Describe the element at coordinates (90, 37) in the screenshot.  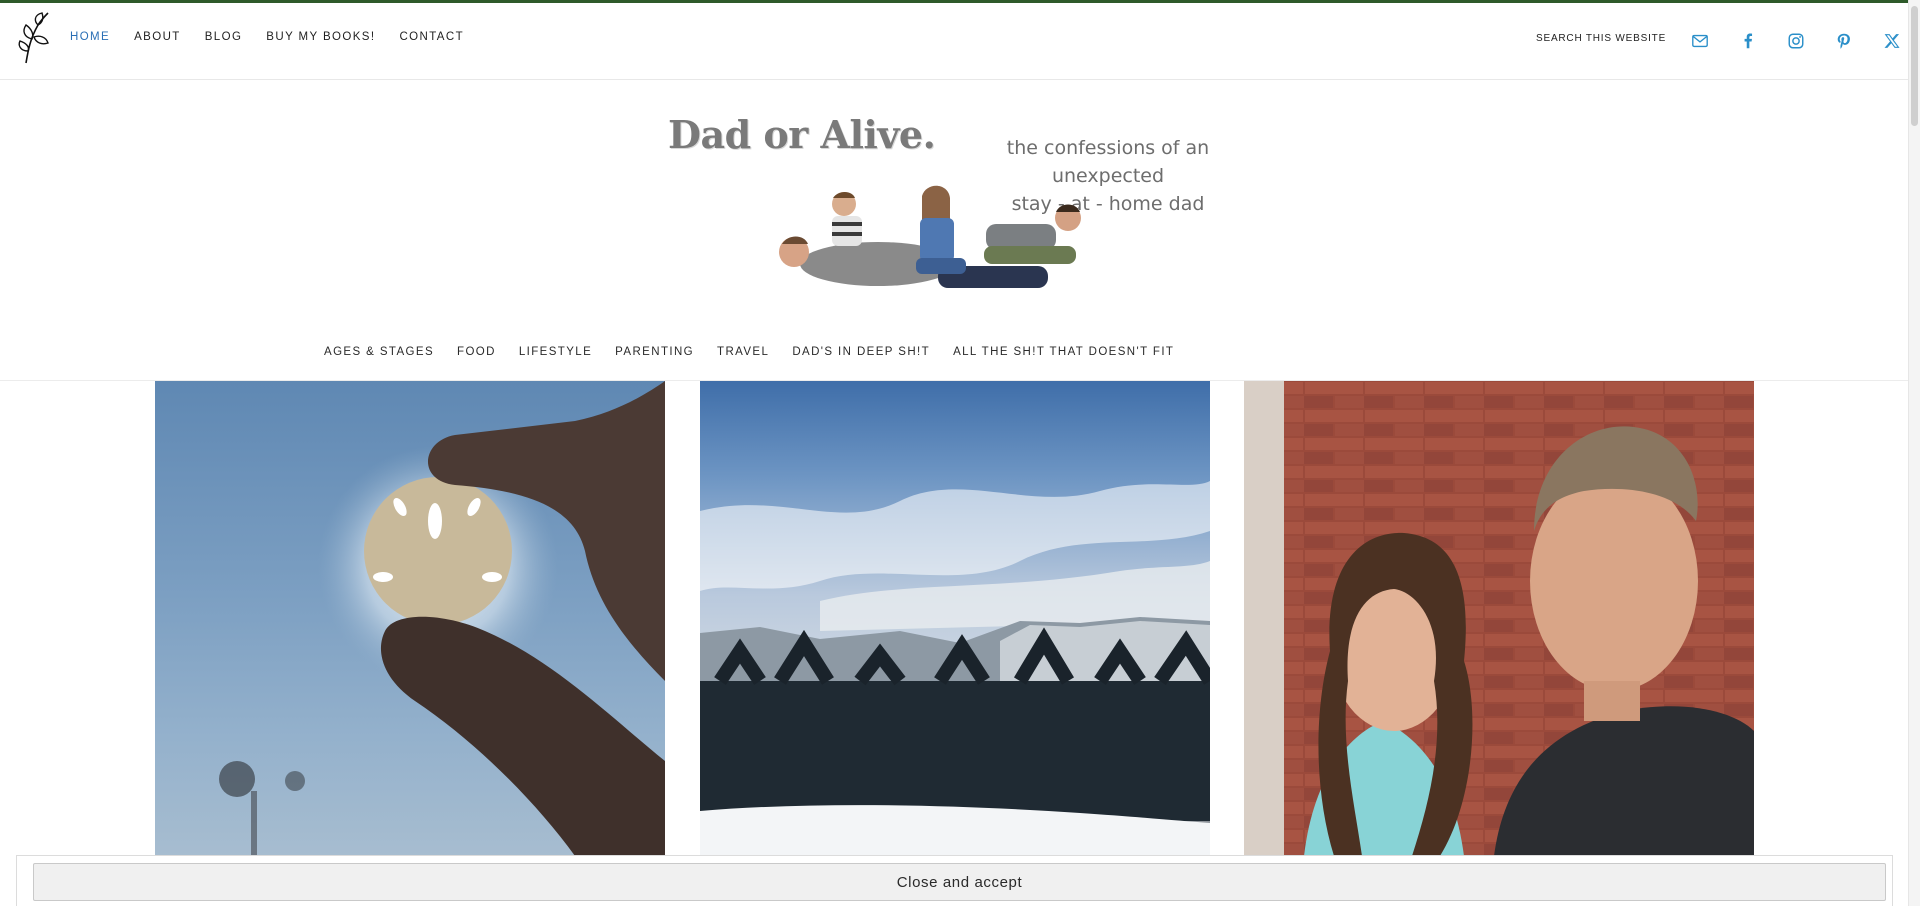
I see `nav-home: HOME` at that location.